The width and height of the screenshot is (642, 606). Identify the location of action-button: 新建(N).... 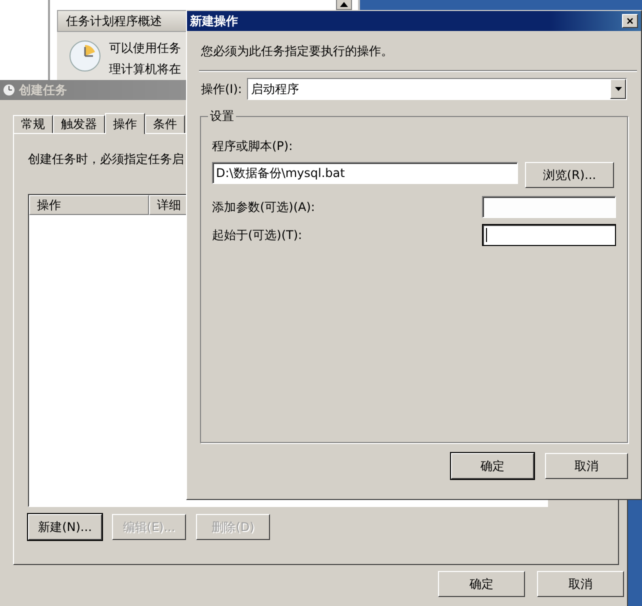
(65, 527).